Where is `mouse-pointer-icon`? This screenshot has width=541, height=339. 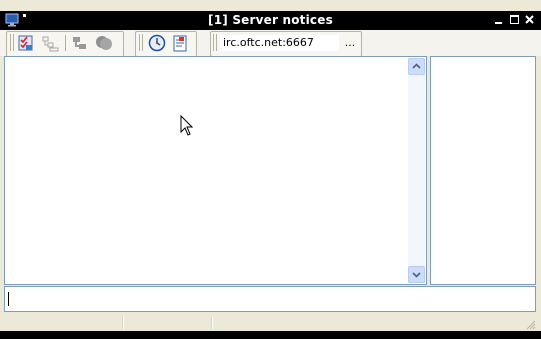
mouse-pointer-icon is located at coordinates (187, 125).